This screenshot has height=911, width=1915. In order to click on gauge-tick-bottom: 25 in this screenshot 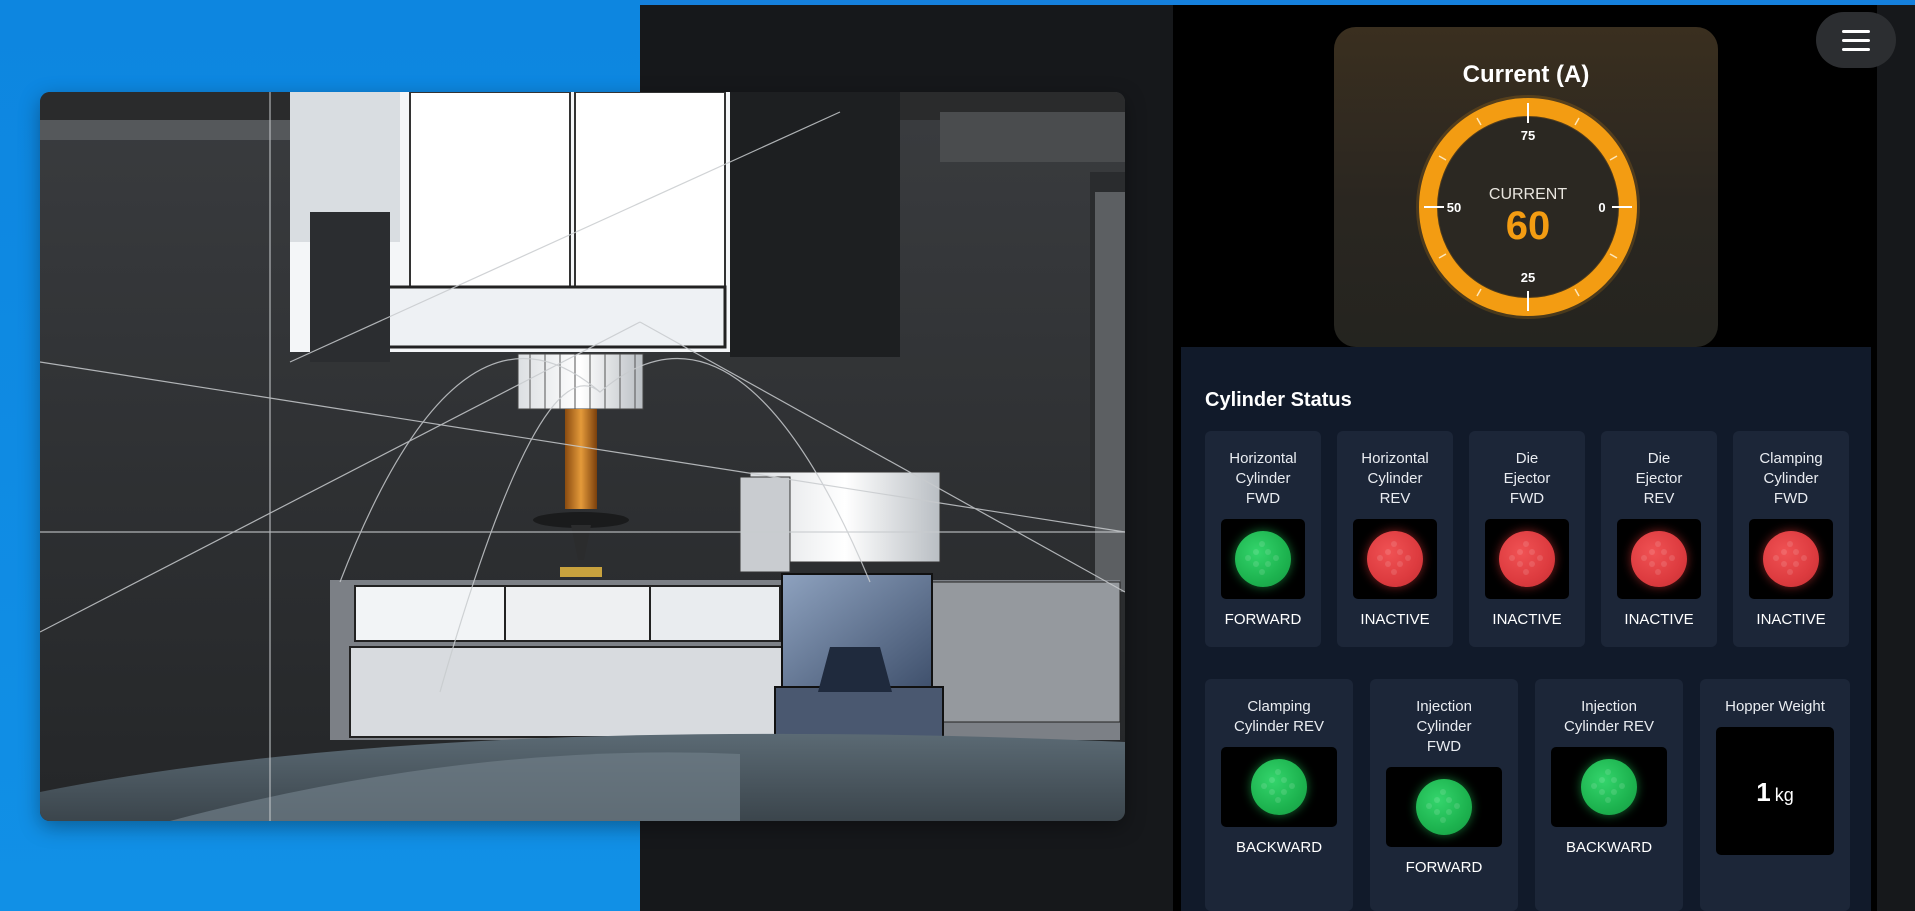, I will do `click(1528, 277)`.